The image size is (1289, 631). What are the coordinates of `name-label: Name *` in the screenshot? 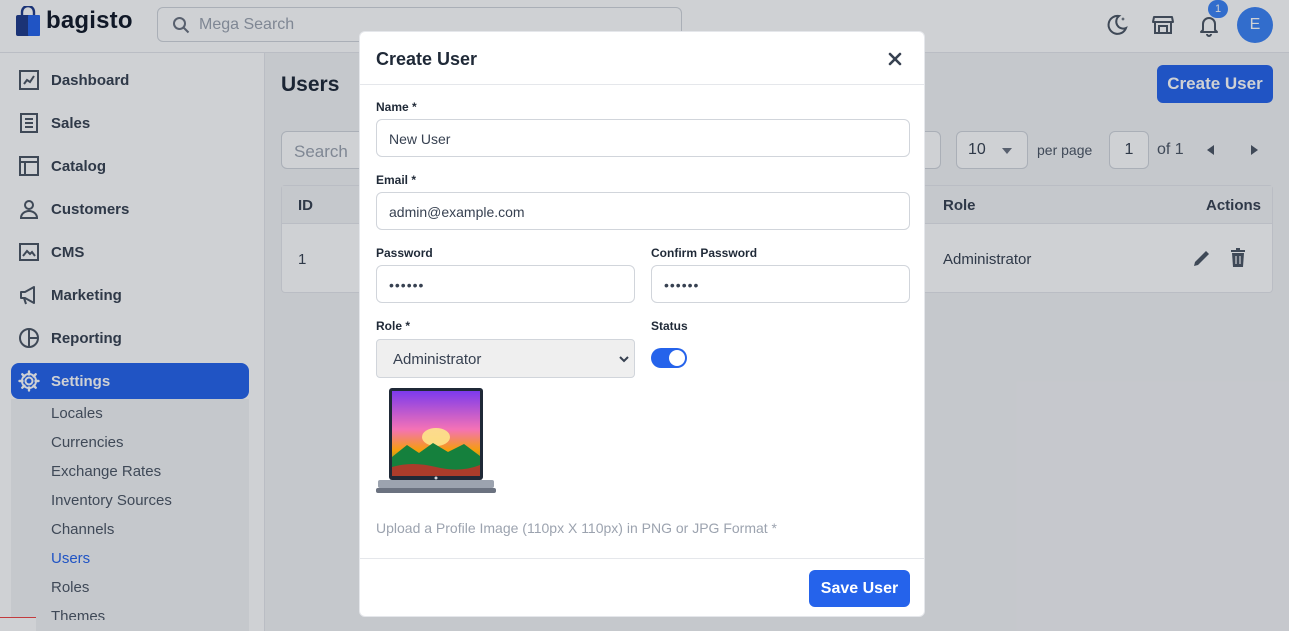 It's located at (396, 107).